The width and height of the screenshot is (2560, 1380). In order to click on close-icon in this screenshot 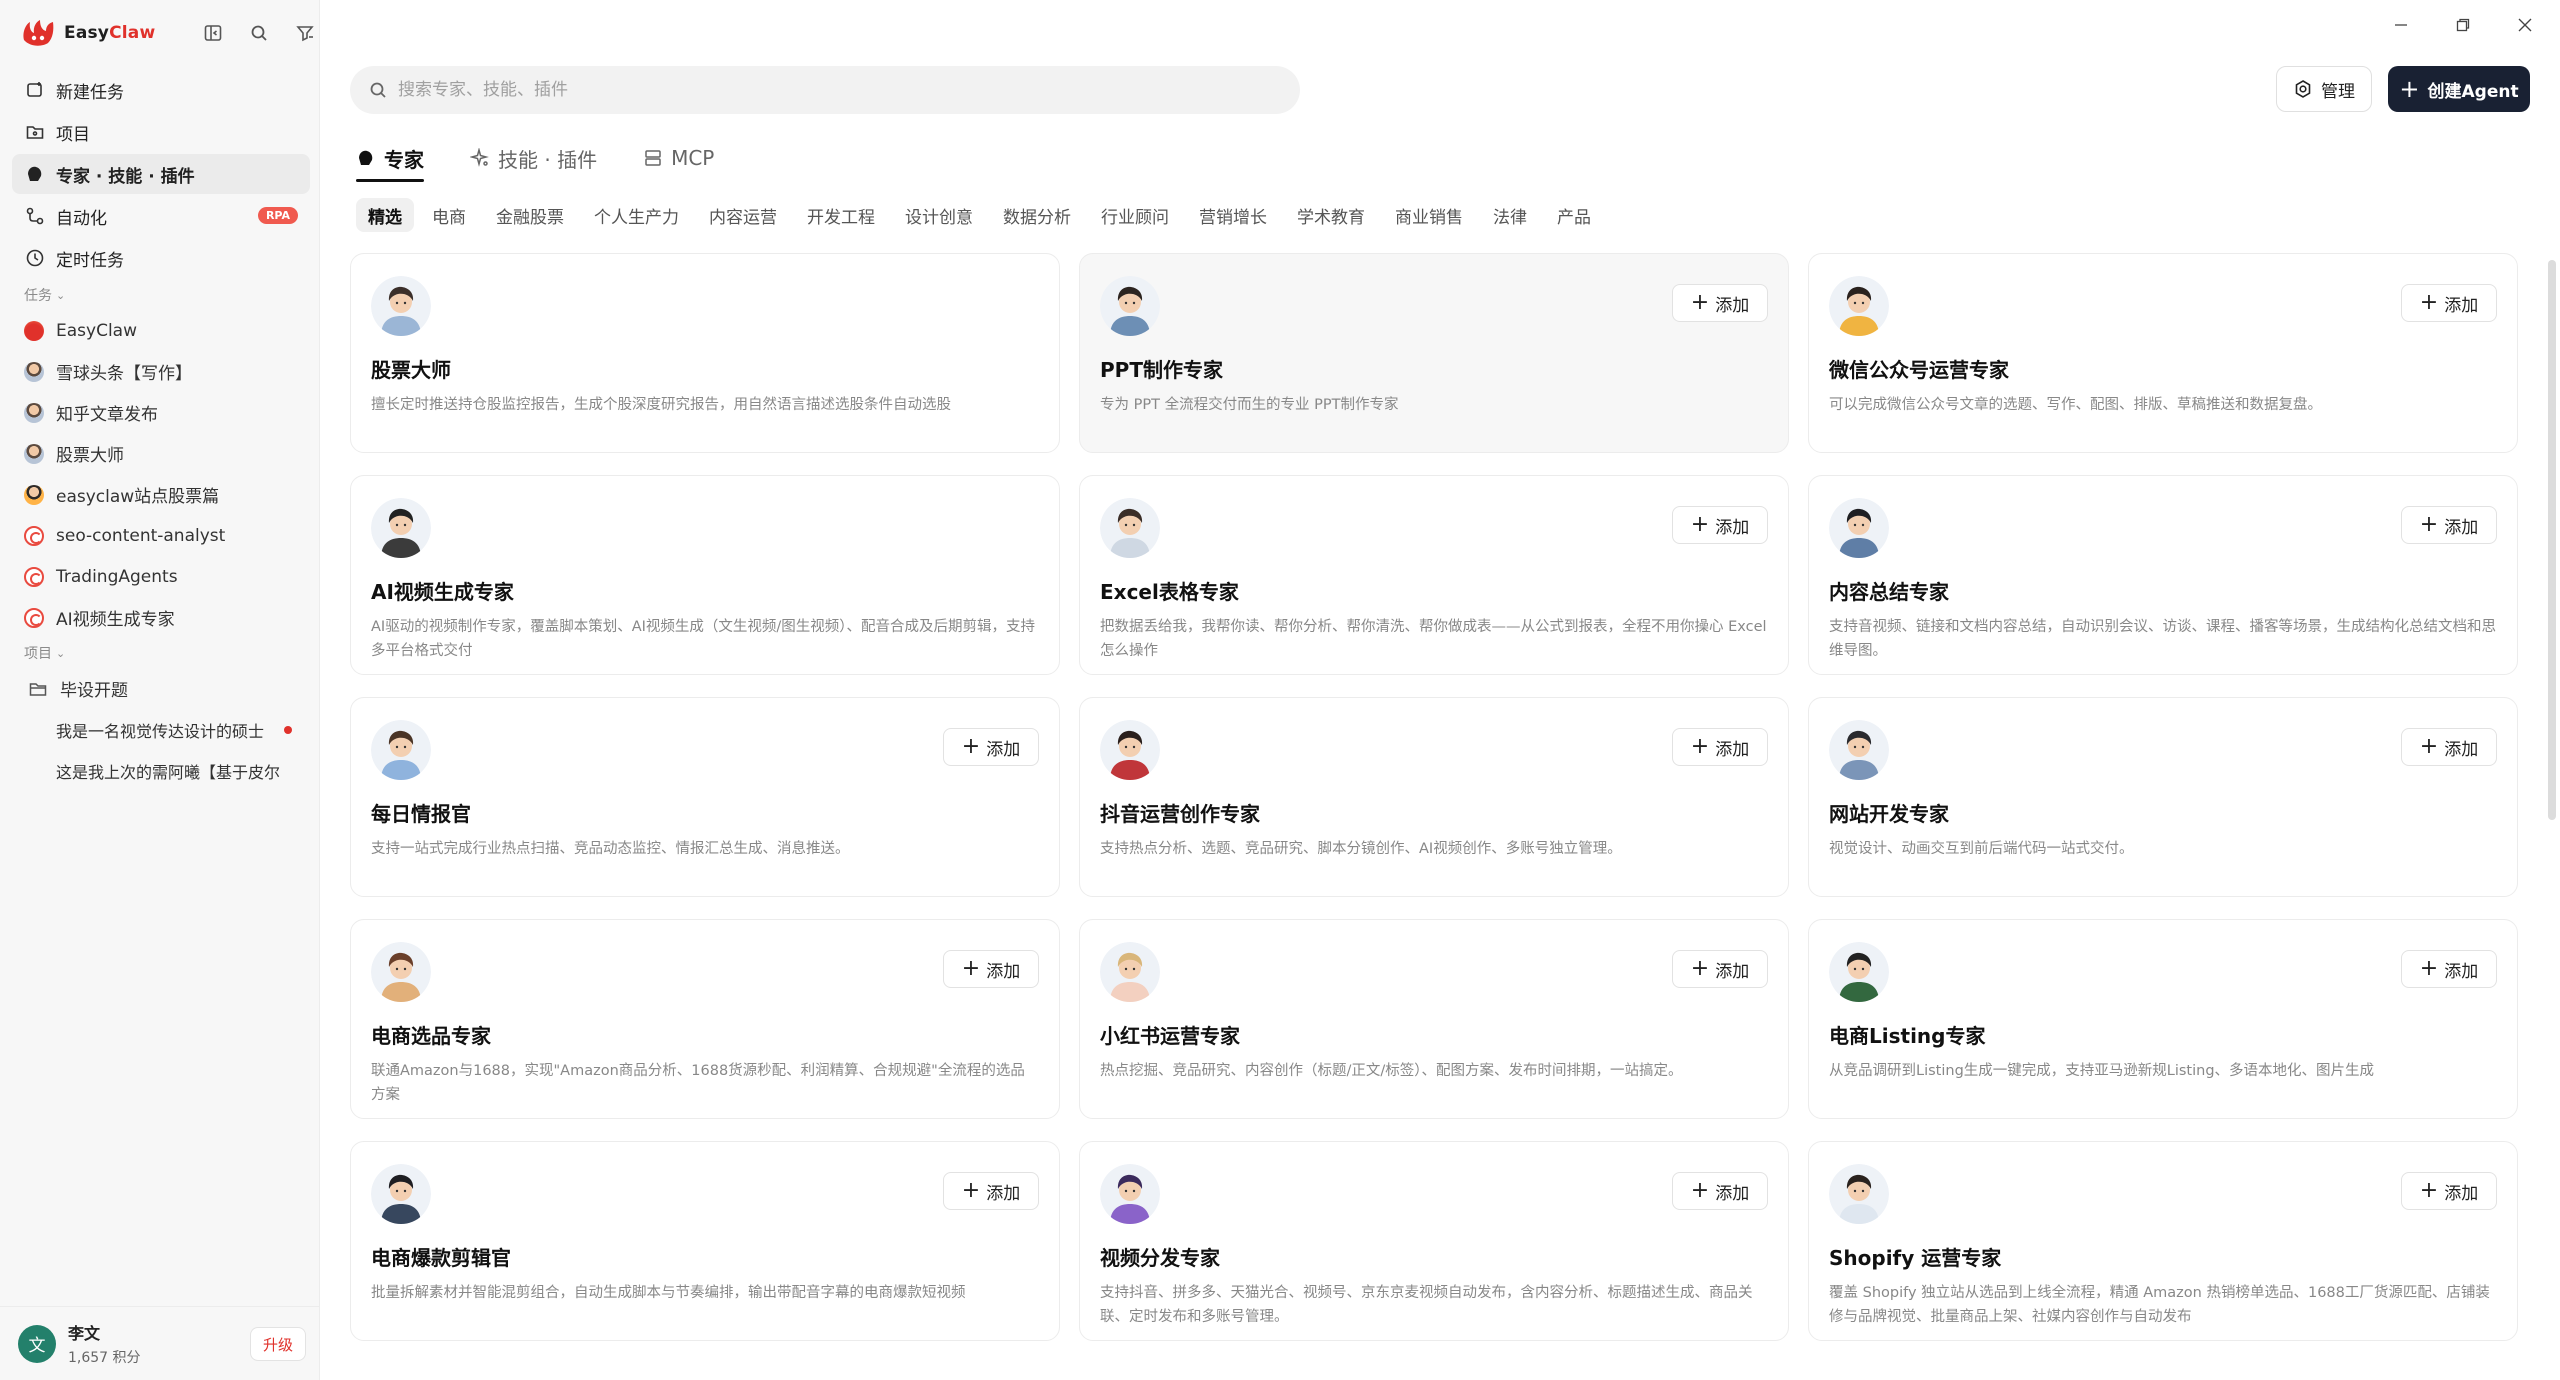, I will do `click(2525, 25)`.